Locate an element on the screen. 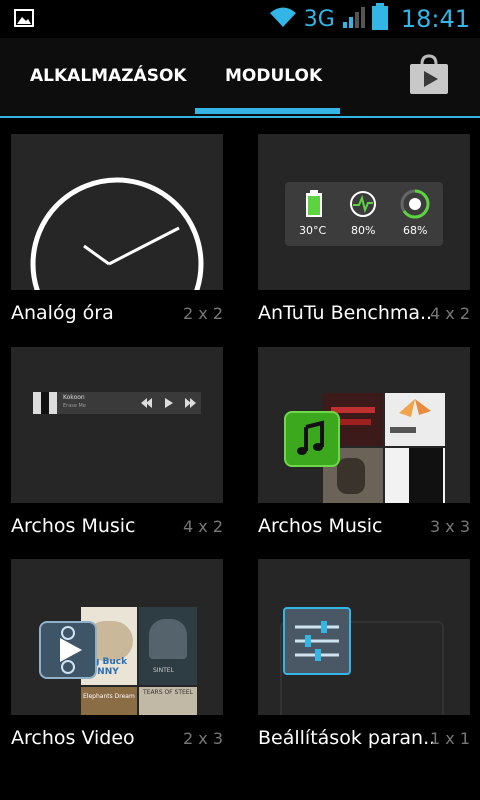  play-store-icon is located at coordinates (429, 74).